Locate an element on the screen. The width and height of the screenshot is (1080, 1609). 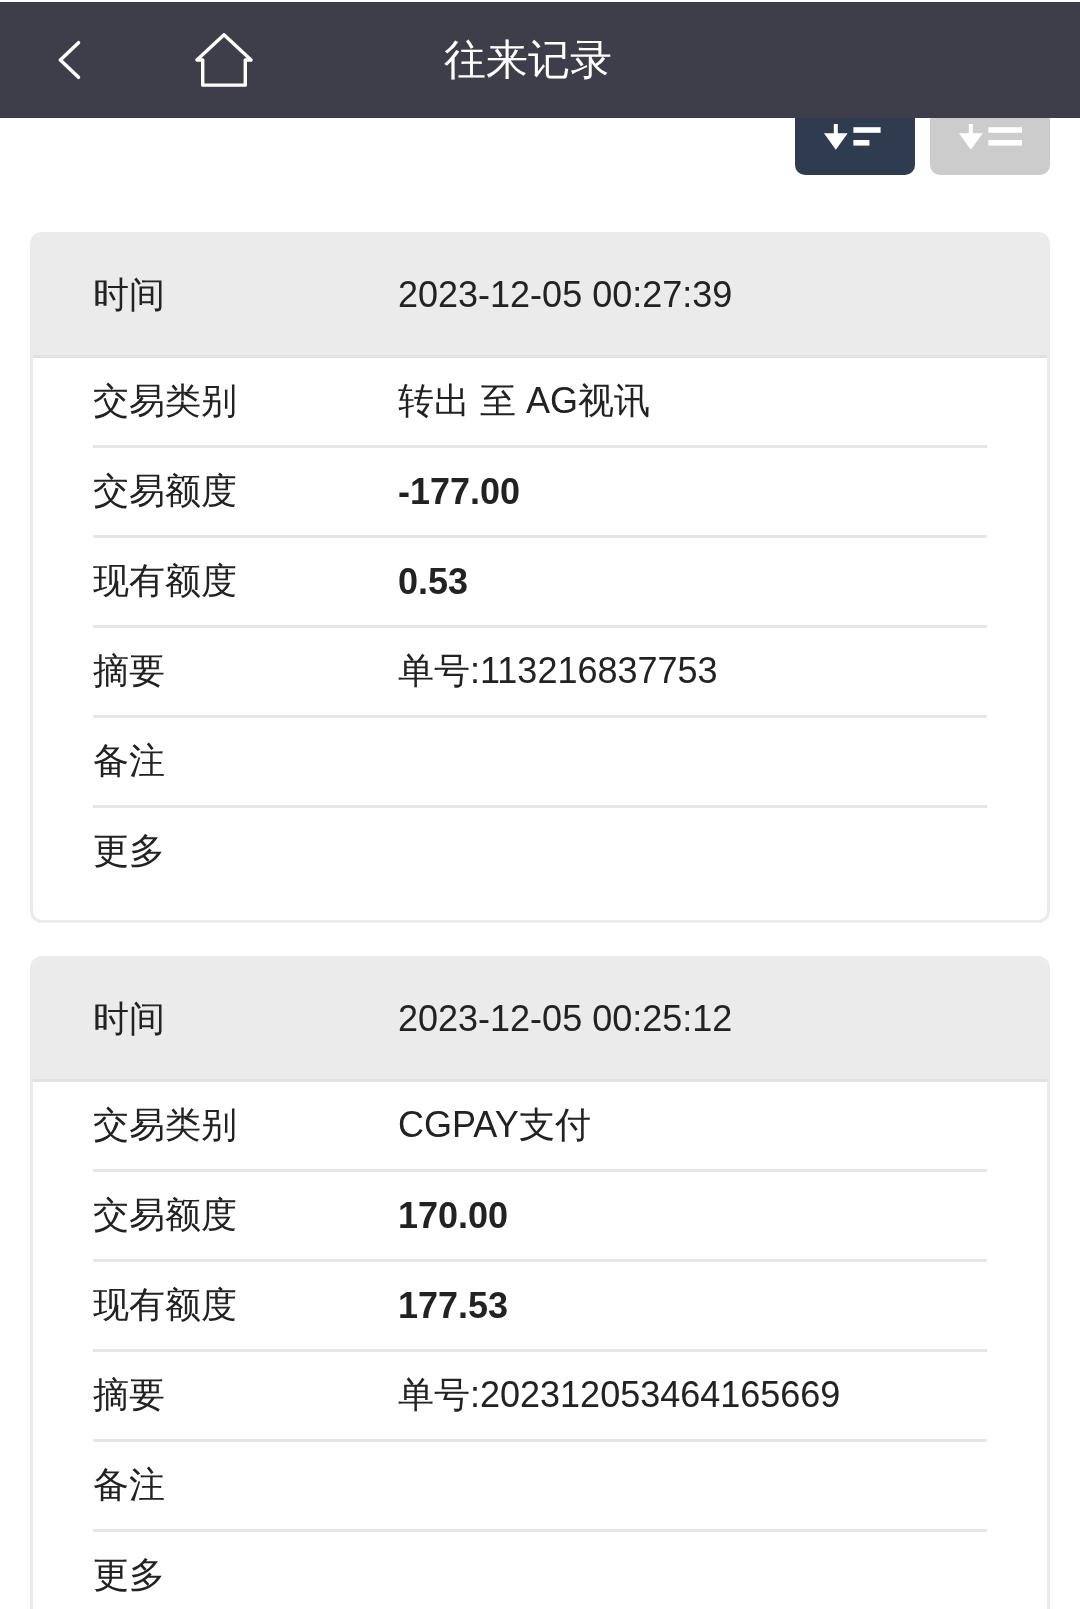
back-icon is located at coordinates (69, 60).